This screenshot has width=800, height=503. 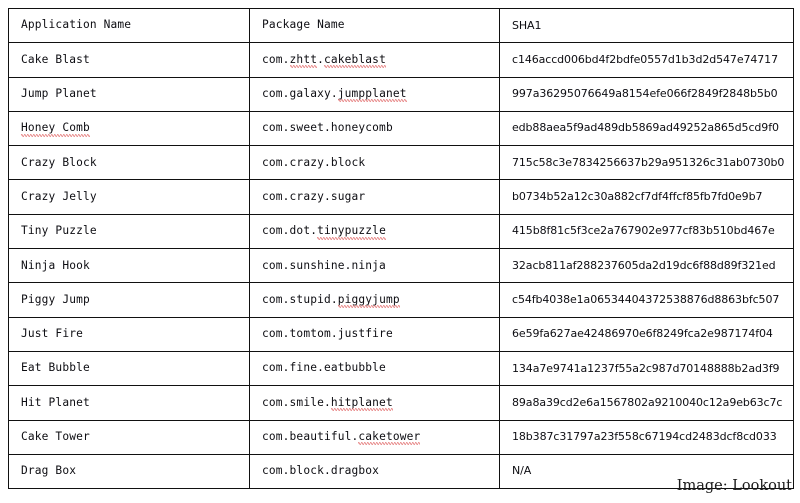 I want to click on cell-application-name: Piggy Jump, so click(x=129, y=300).